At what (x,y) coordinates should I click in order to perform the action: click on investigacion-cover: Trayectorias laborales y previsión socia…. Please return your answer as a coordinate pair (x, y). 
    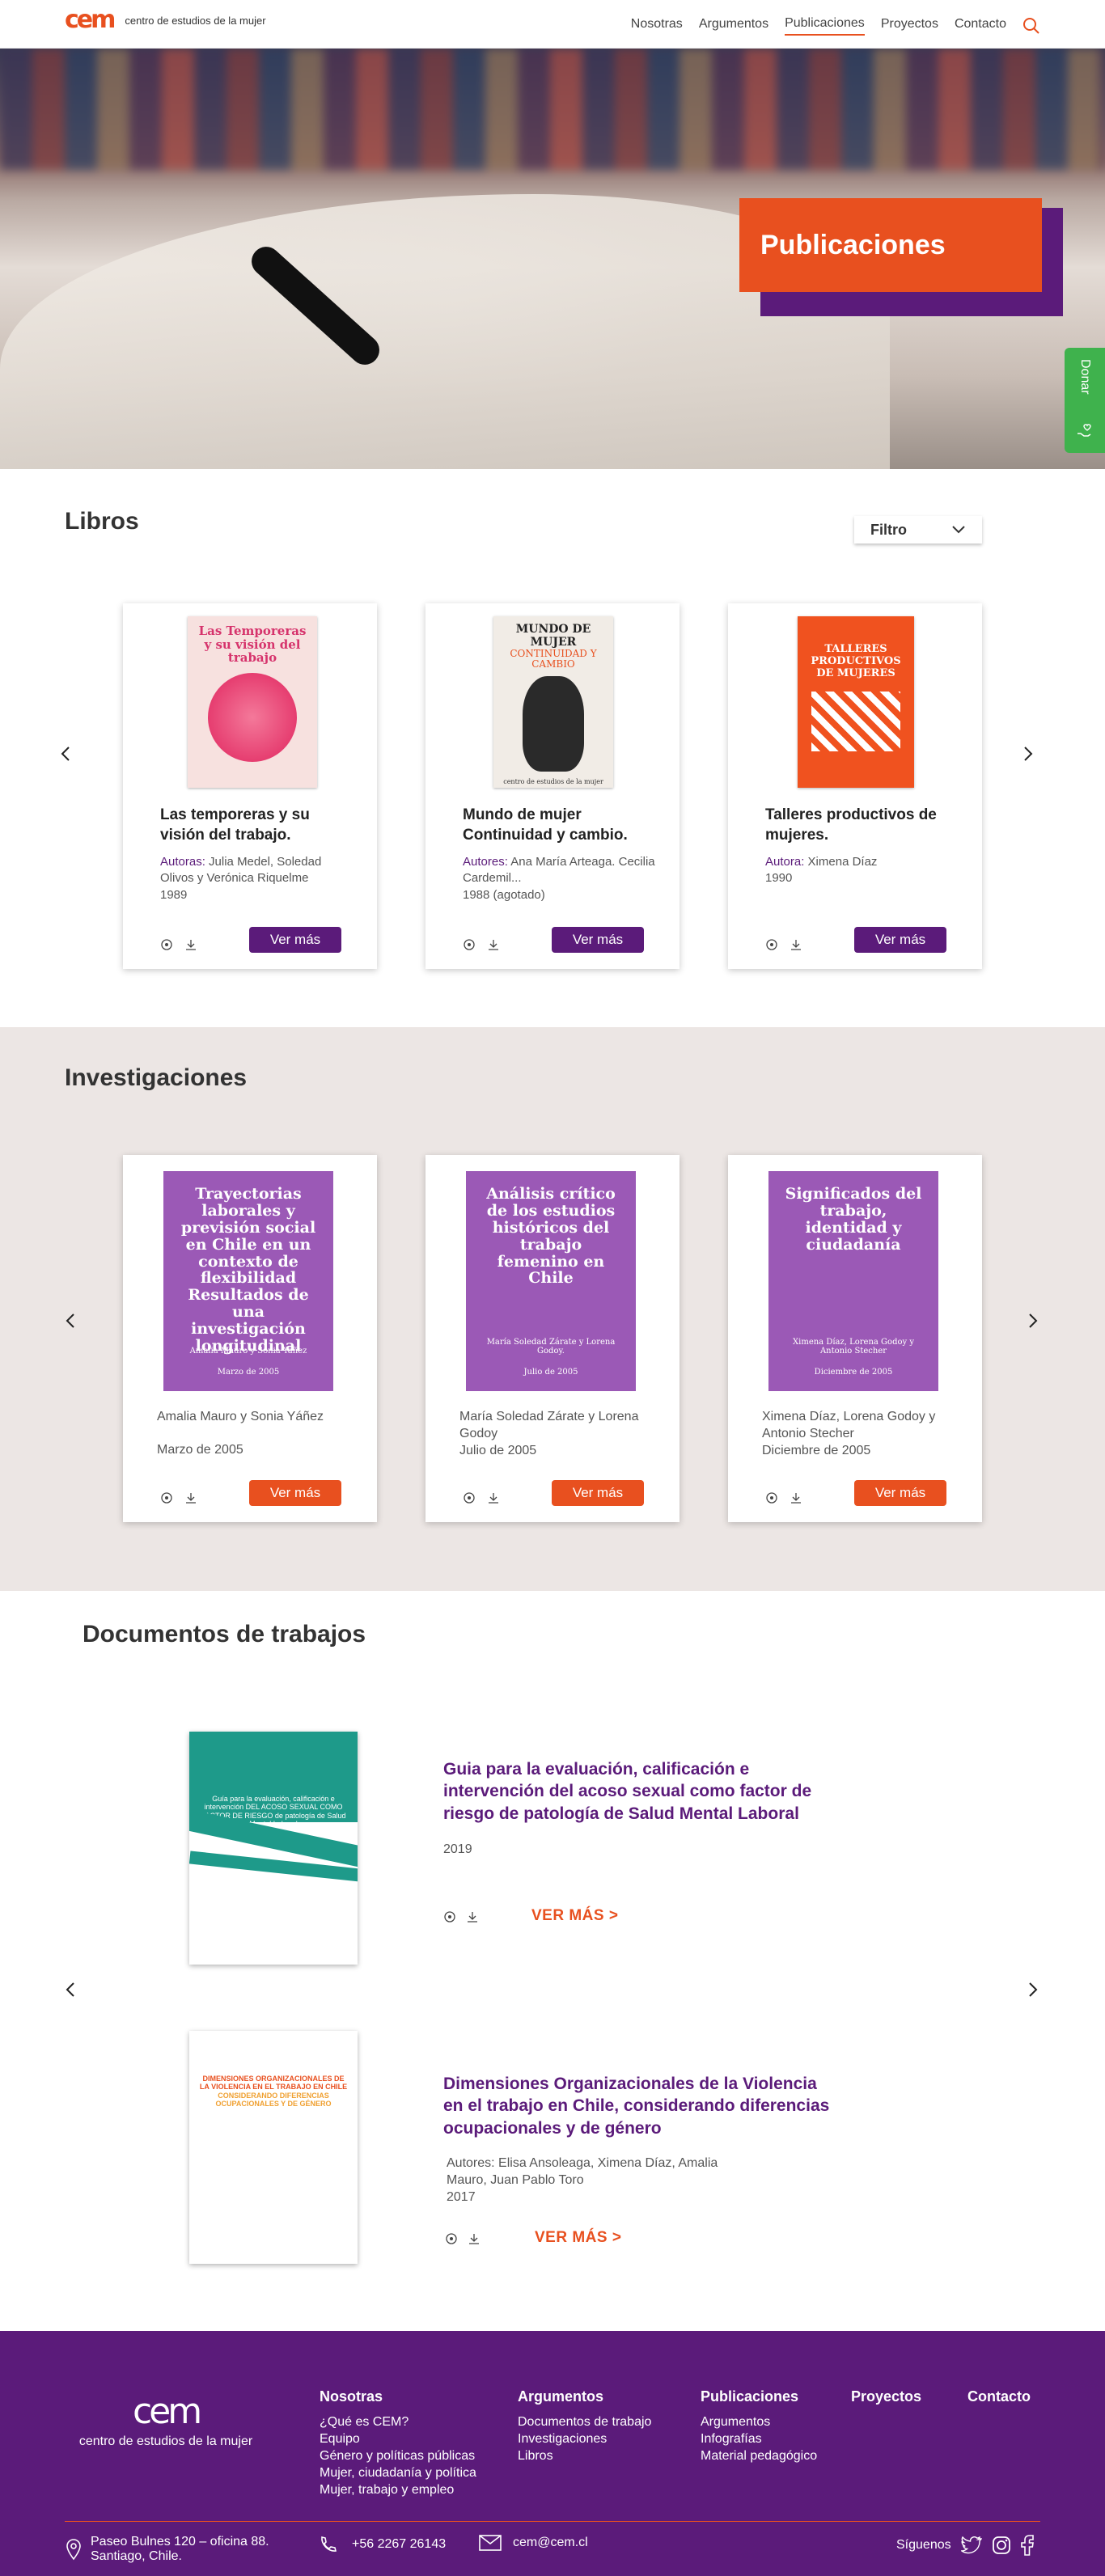
    Looking at the image, I should click on (248, 1281).